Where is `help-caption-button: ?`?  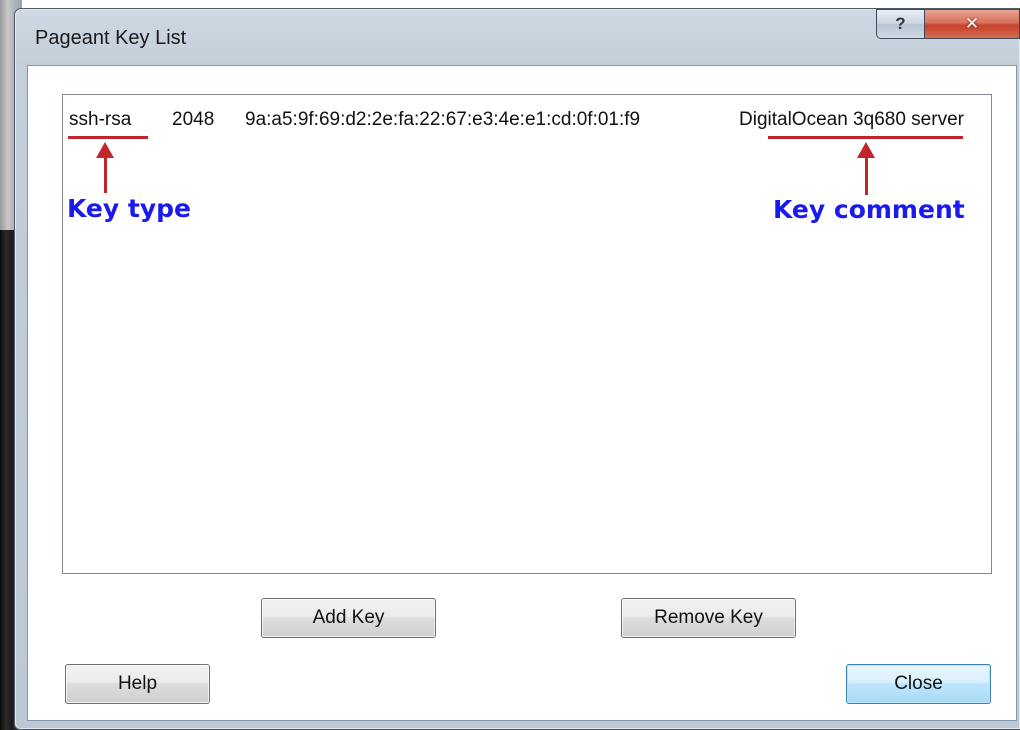 help-caption-button: ? is located at coordinates (900, 24).